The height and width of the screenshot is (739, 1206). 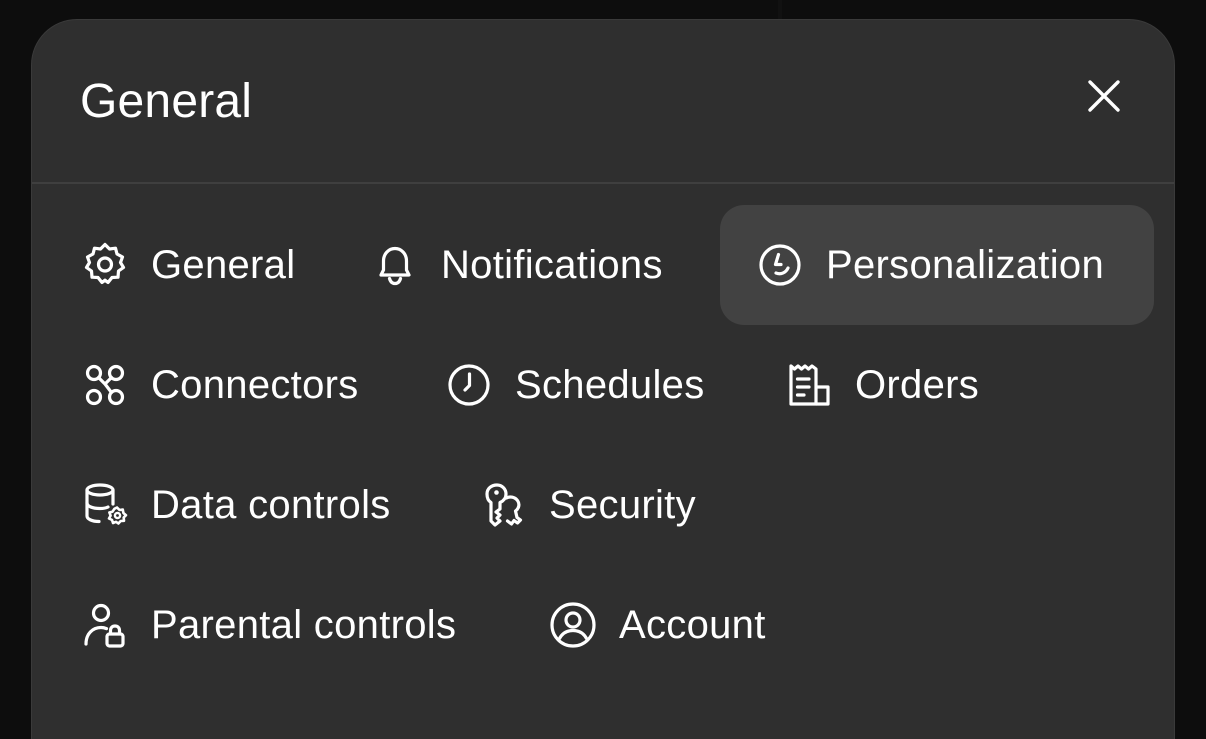 I want to click on bell-icon, so click(x=395, y=265).